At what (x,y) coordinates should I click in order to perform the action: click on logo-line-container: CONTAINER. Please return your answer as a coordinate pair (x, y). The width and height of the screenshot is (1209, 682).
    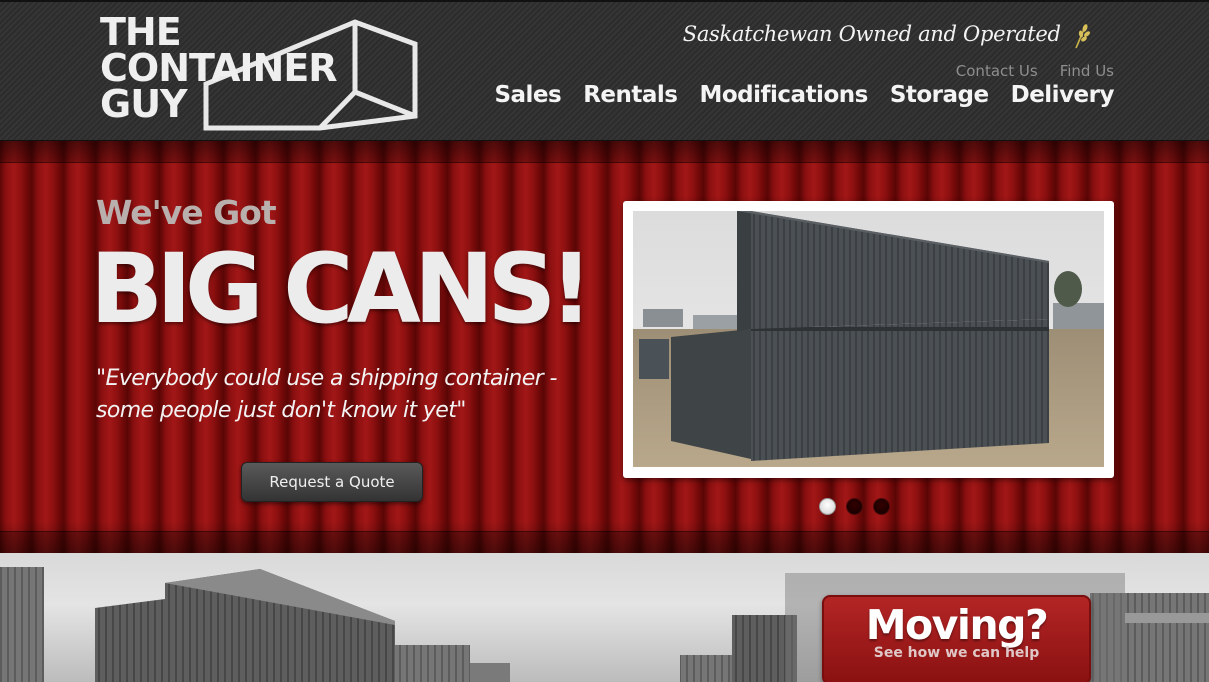
    Looking at the image, I should click on (219, 68).